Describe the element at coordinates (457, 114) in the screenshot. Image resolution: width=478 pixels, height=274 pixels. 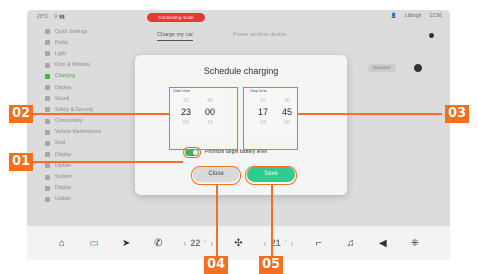
I see `callout-03: 03` at that location.